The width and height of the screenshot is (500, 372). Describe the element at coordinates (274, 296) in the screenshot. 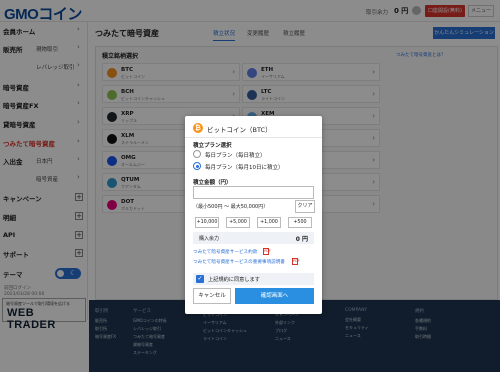

I see `confirm-button: 確認画面へ` at that location.